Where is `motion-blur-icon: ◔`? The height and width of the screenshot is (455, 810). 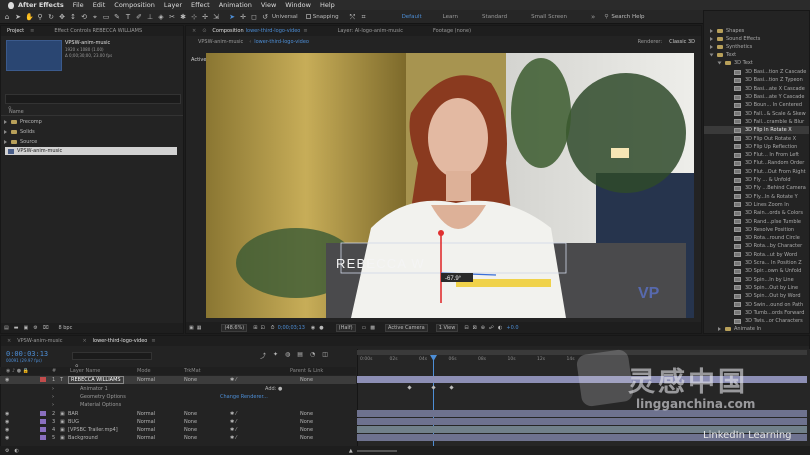 motion-blur-icon: ◔ is located at coordinates (312, 355).